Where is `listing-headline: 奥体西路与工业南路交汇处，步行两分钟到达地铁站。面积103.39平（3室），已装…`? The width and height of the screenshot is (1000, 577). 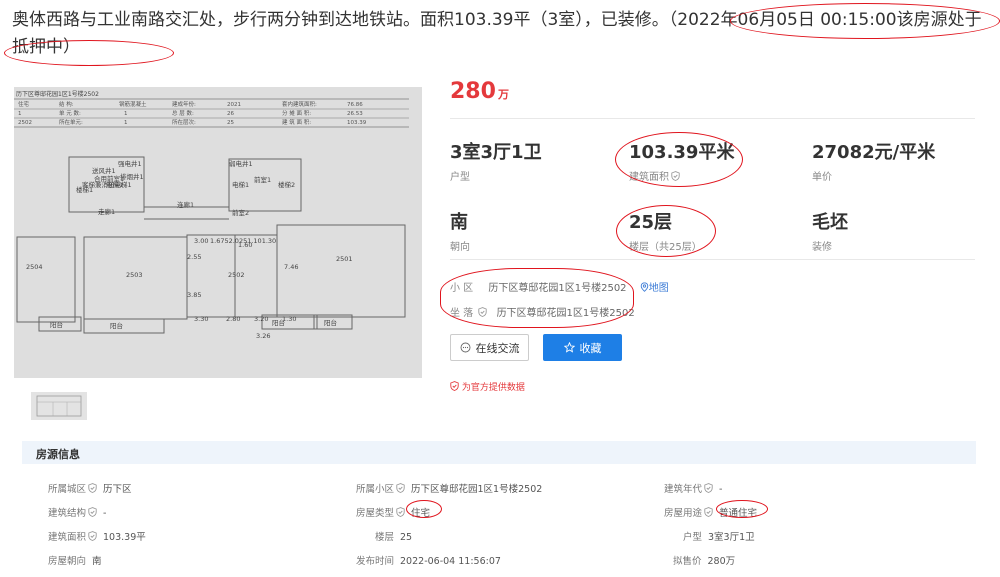
listing-headline: 奥体西路与工业南路交汇处，步行两分钟到达地铁站。面积103.39平（3室），已装… is located at coordinates (497, 33).